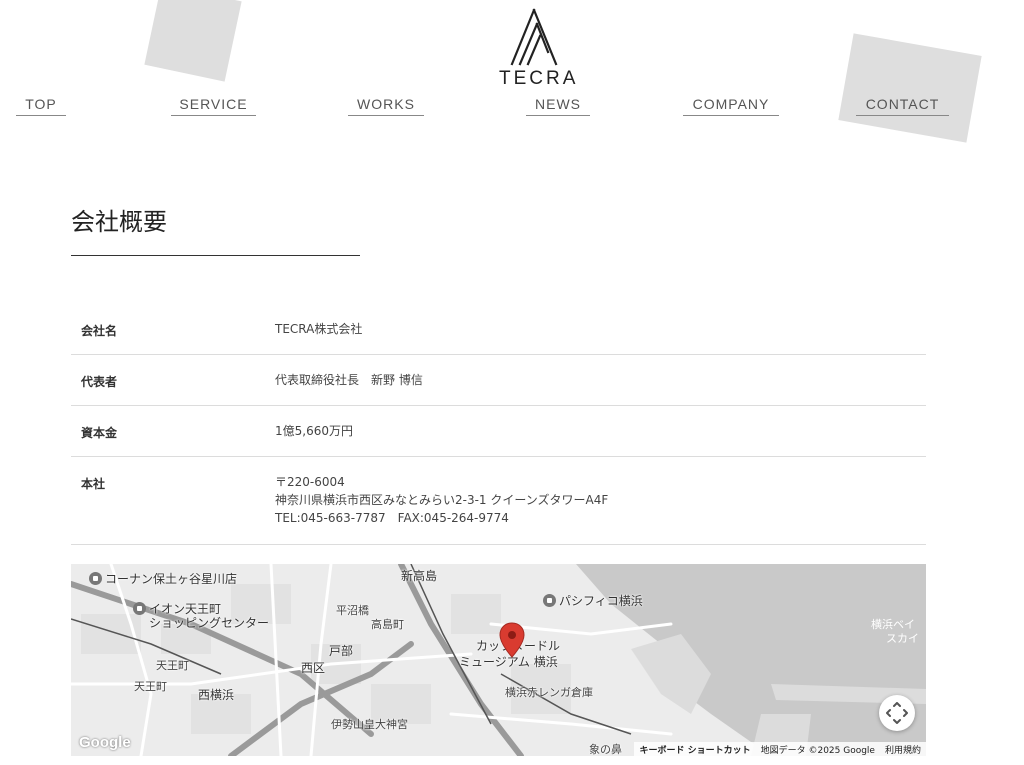 This screenshot has height=765, width=1024. What do you see at coordinates (310, 481) in the screenshot?
I see `postal-code: 〒220-6004` at bounding box center [310, 481].